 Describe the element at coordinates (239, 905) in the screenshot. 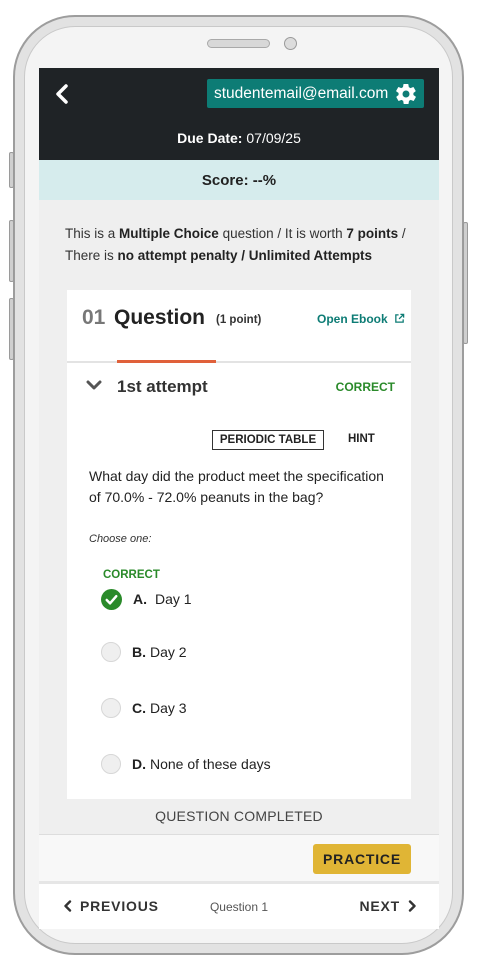

I see `footer-nav: PREVIOUS Question 1 NEXT` at that location.